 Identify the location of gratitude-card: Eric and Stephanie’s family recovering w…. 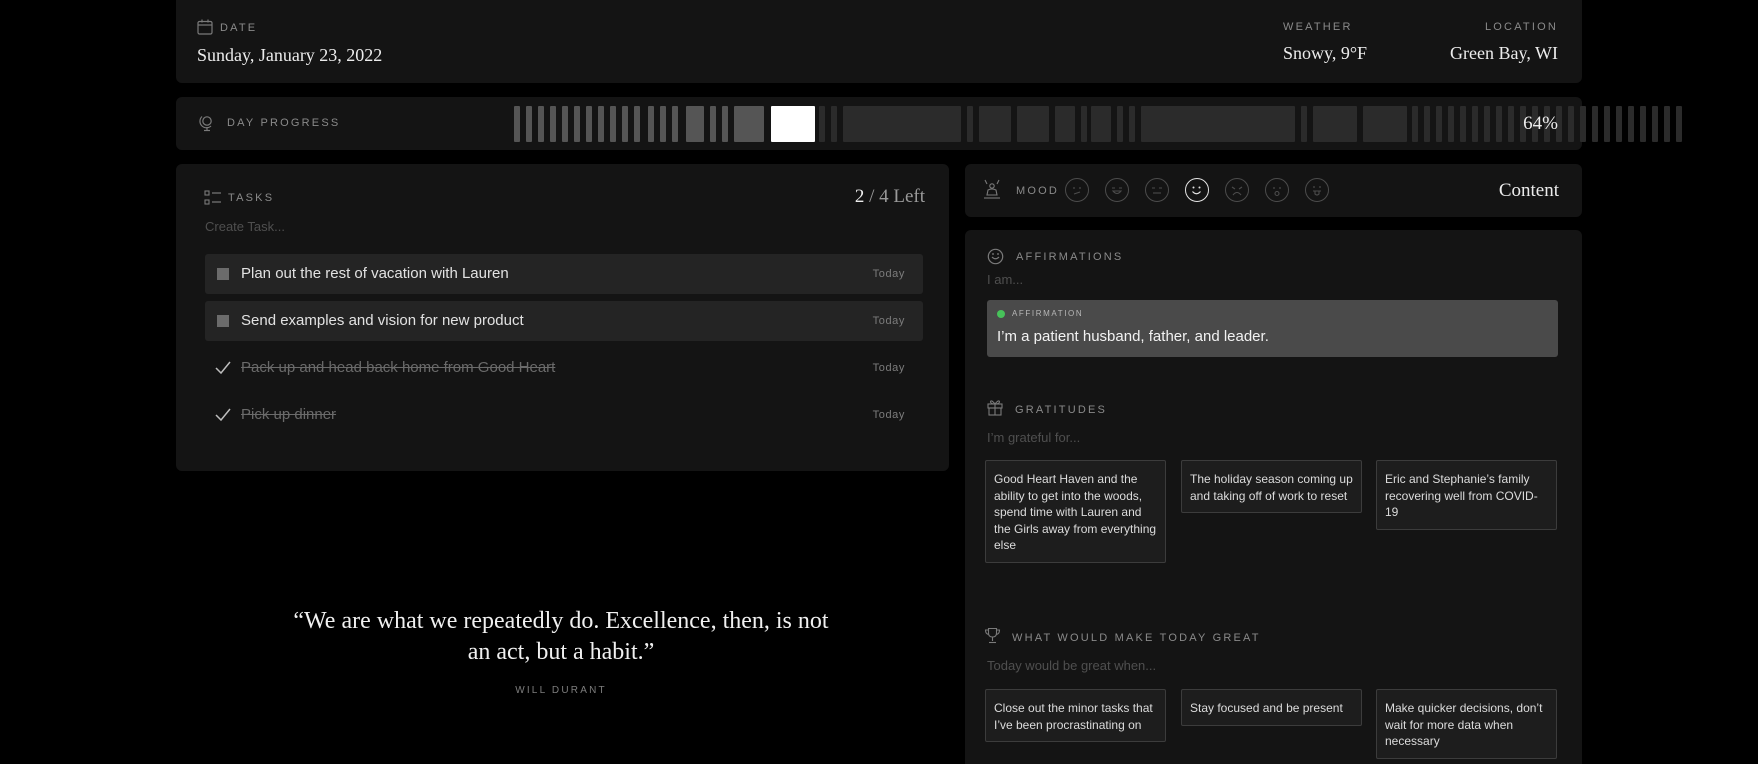
(1466, 495).